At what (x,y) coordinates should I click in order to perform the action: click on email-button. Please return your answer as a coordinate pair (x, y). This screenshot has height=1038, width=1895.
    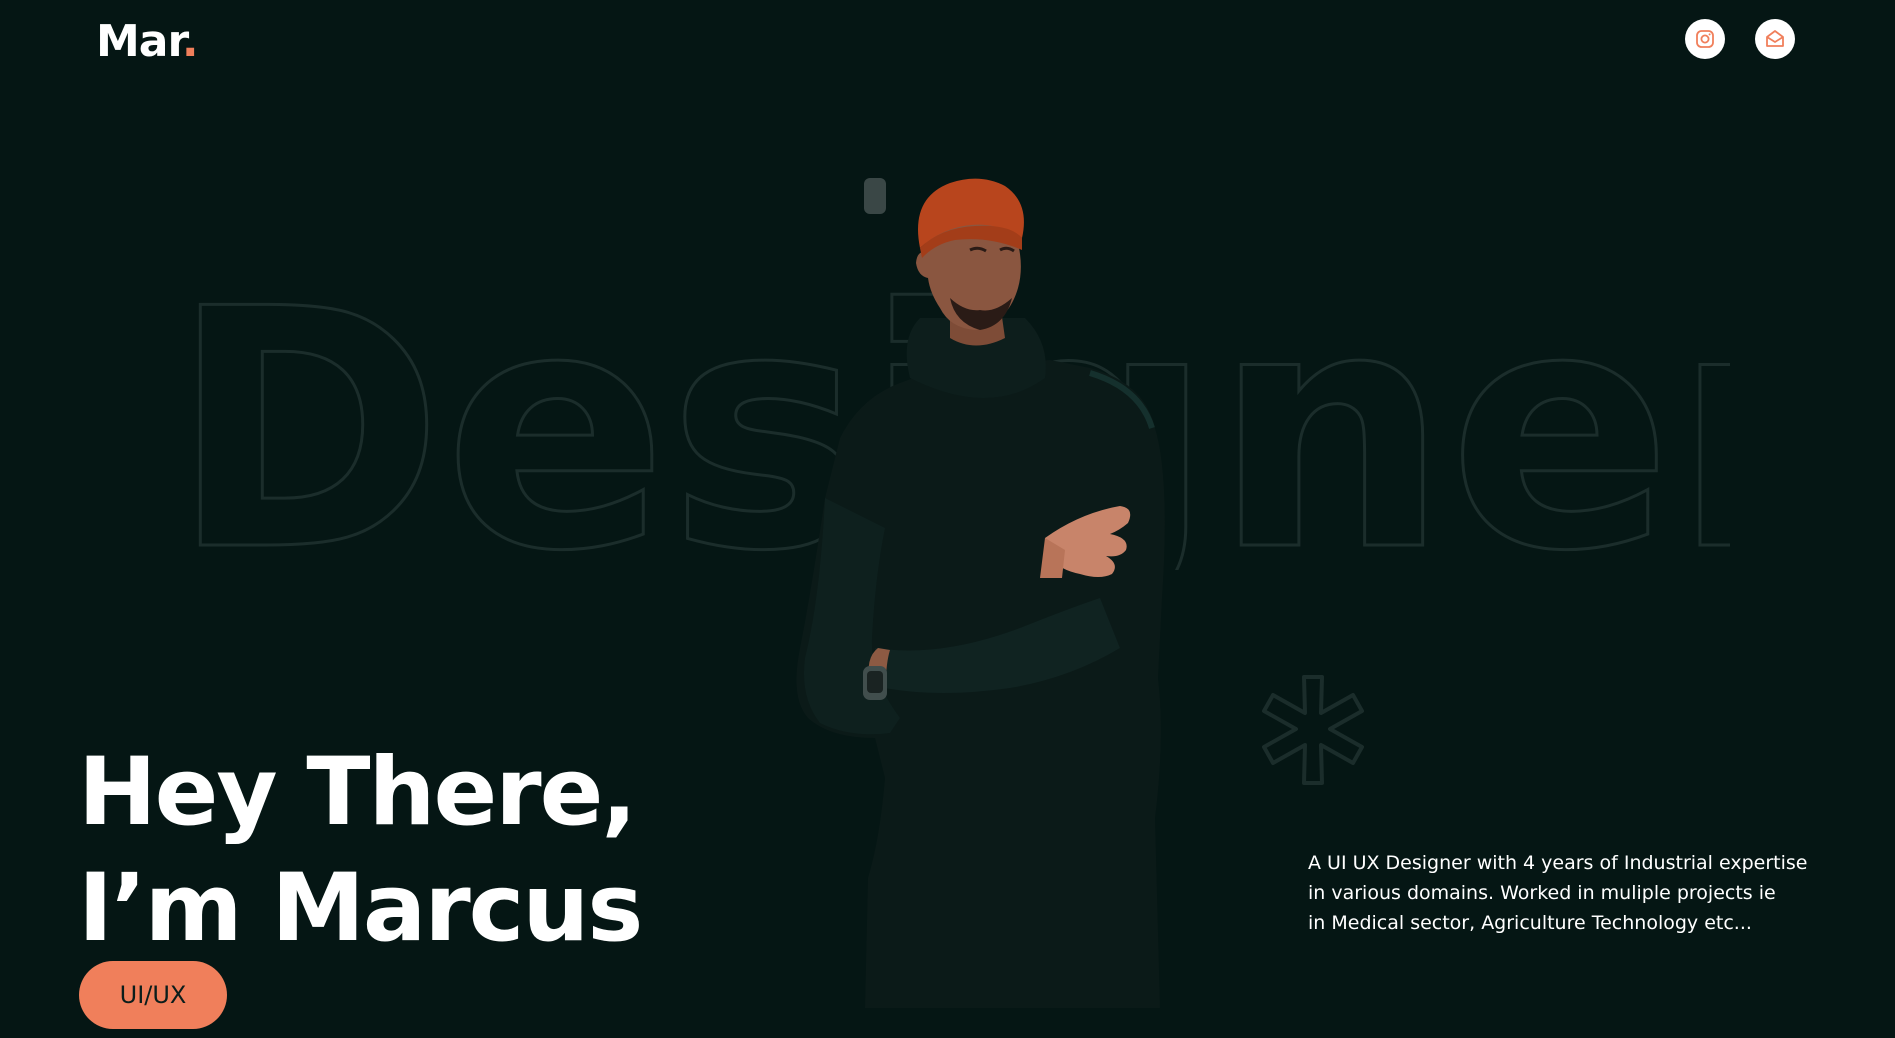
    Looking at the image, I should click on (1775, 39).